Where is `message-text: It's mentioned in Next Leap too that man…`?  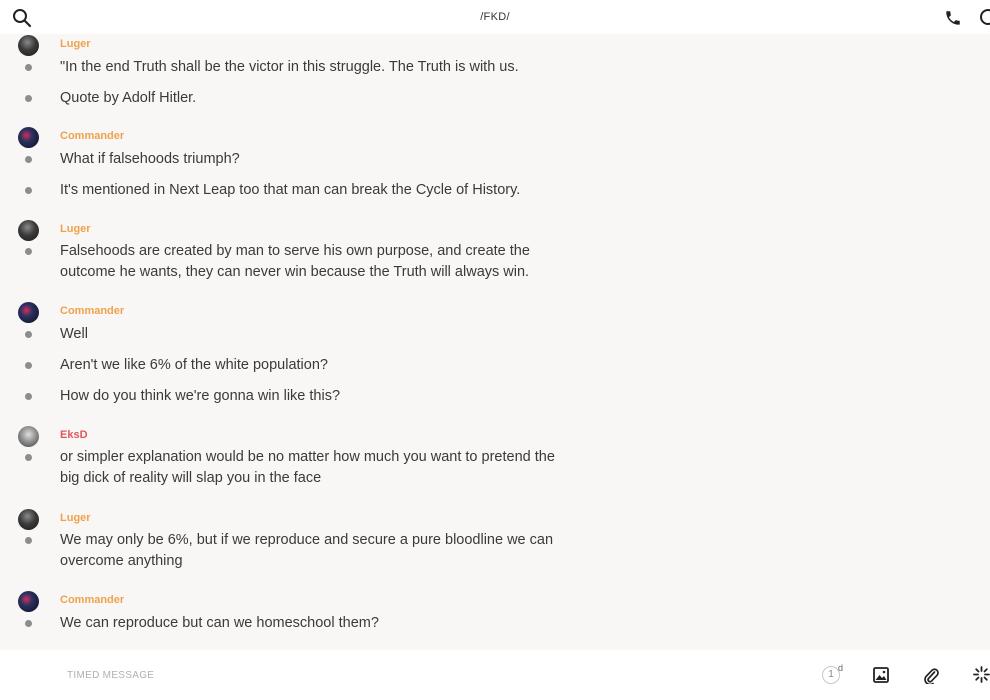 message-text: It's mentioned in Next Leap too that man… is located at coordinates (290, 190).